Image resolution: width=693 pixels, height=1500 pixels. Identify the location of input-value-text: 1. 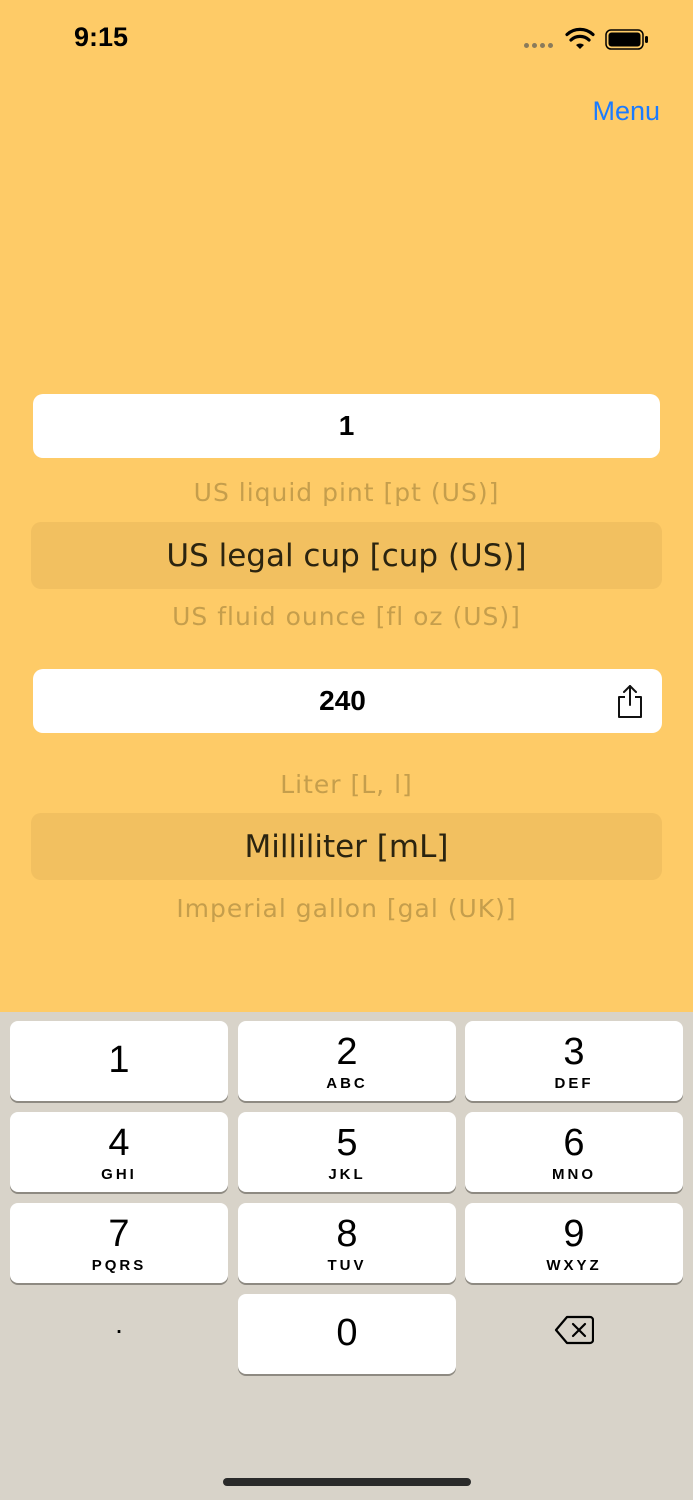
(346, 425).